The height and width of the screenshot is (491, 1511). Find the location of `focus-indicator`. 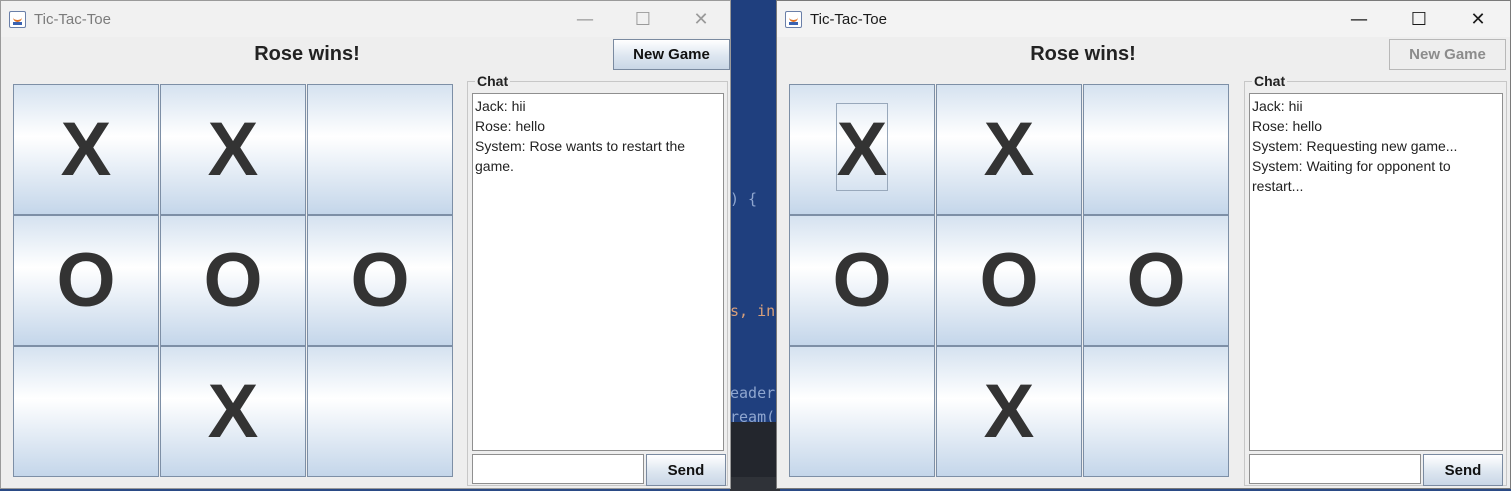

focus-indicator is located at coordinates (862, 147).